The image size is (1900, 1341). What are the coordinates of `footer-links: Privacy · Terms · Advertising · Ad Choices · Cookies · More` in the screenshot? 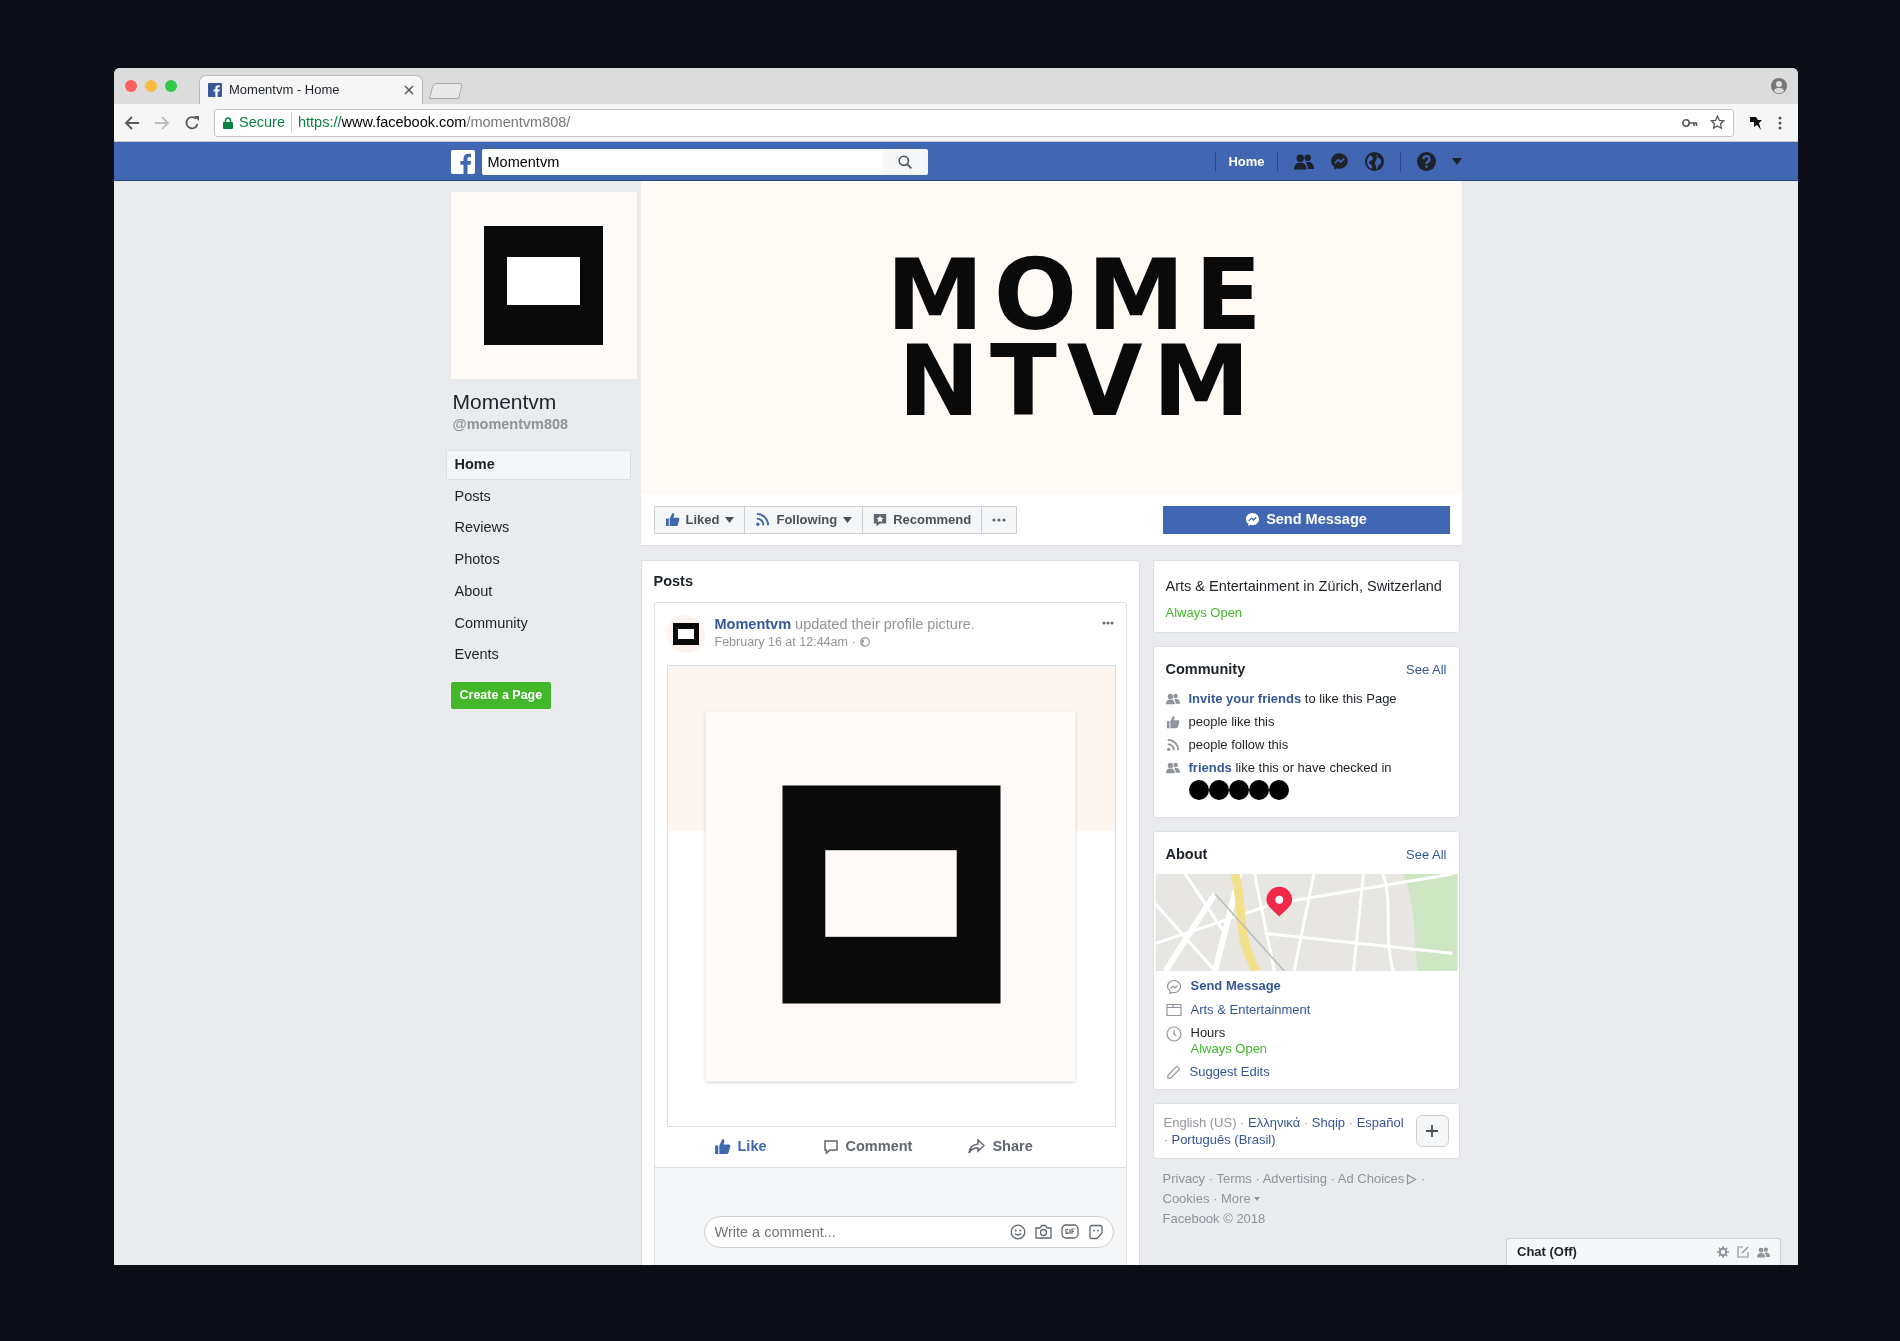 It's located at (1294, 1188).